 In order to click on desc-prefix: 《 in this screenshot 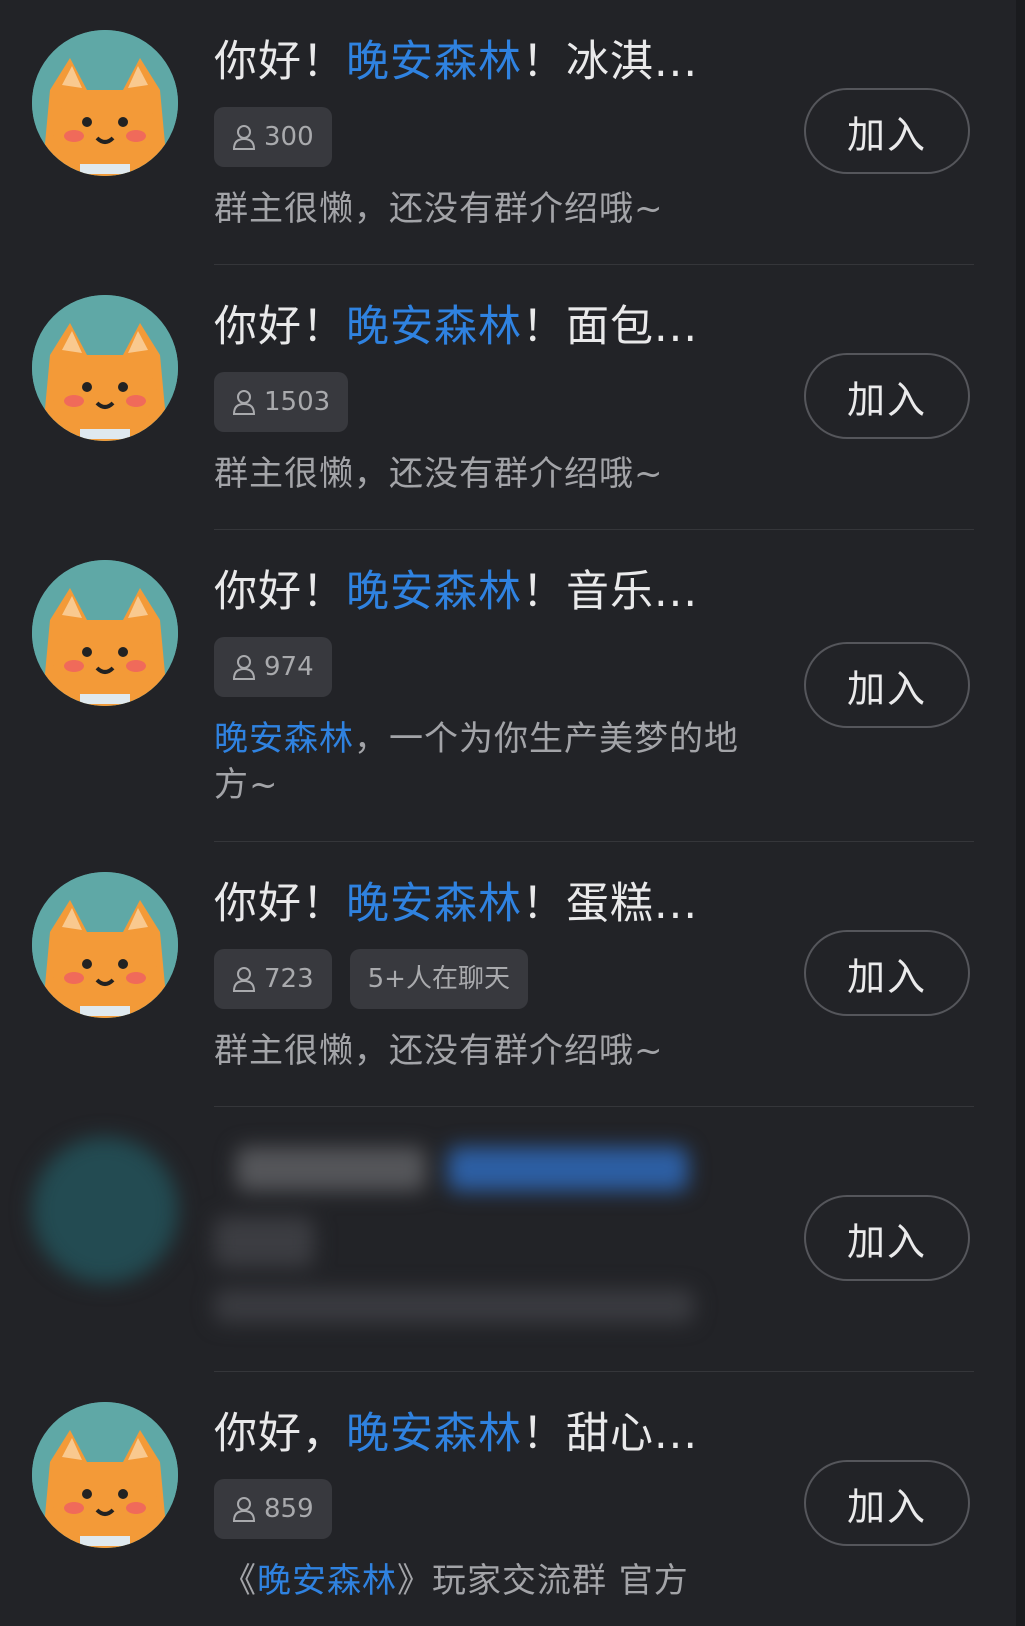, I will do `click(239, 1581)`.